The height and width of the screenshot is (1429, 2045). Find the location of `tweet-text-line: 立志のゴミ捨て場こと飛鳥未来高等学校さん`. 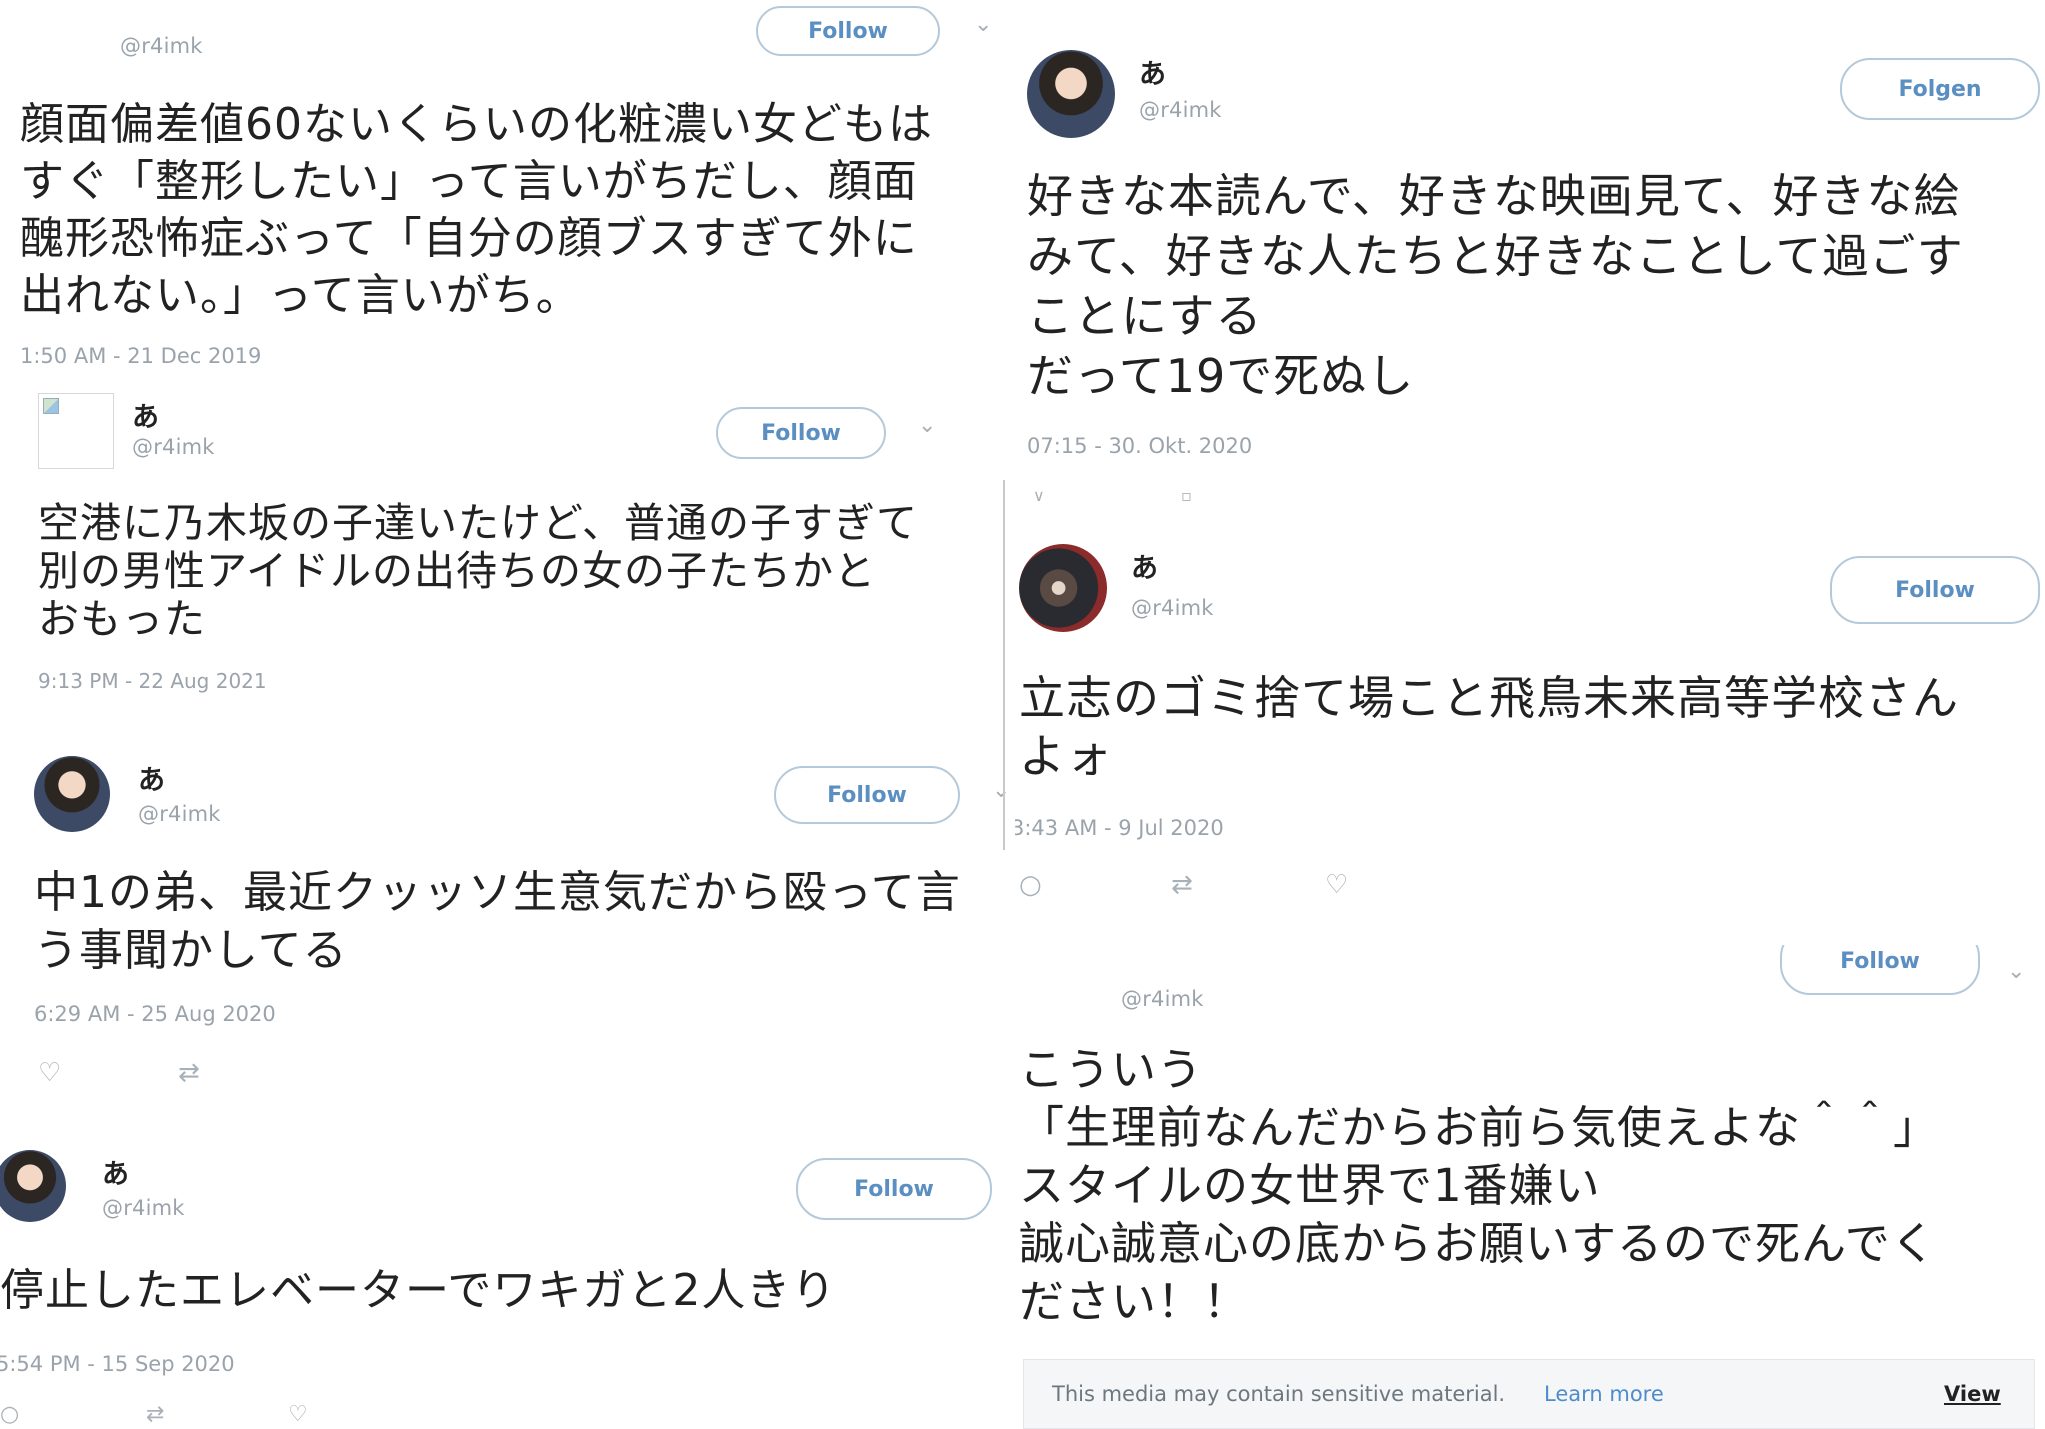

tweet-text-line: 立志のゴミ捨て場こと飛鳥未来高等学校さん is located at coordinates (1489, 698).